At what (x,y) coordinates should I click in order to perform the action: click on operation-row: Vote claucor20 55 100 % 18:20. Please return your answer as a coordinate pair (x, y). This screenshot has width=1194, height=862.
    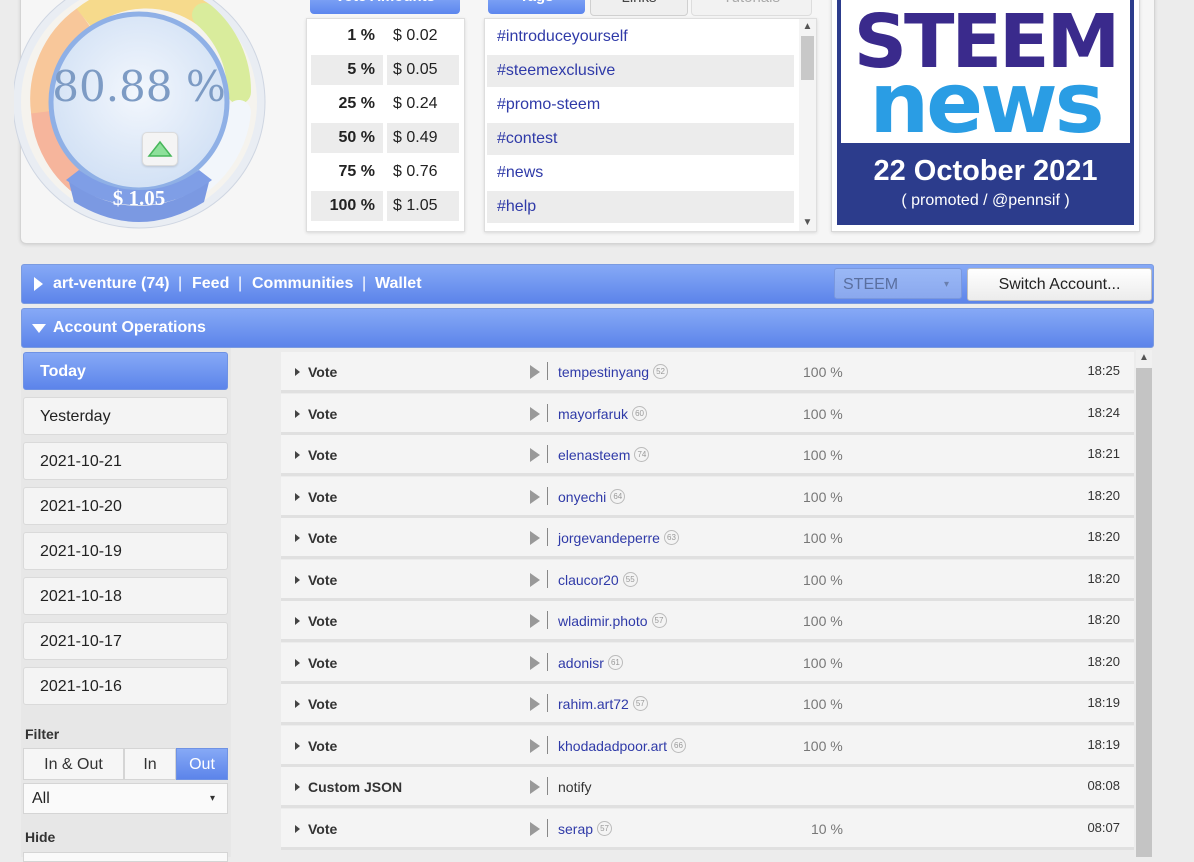
    Looking at the image, I should click on (707, 580).